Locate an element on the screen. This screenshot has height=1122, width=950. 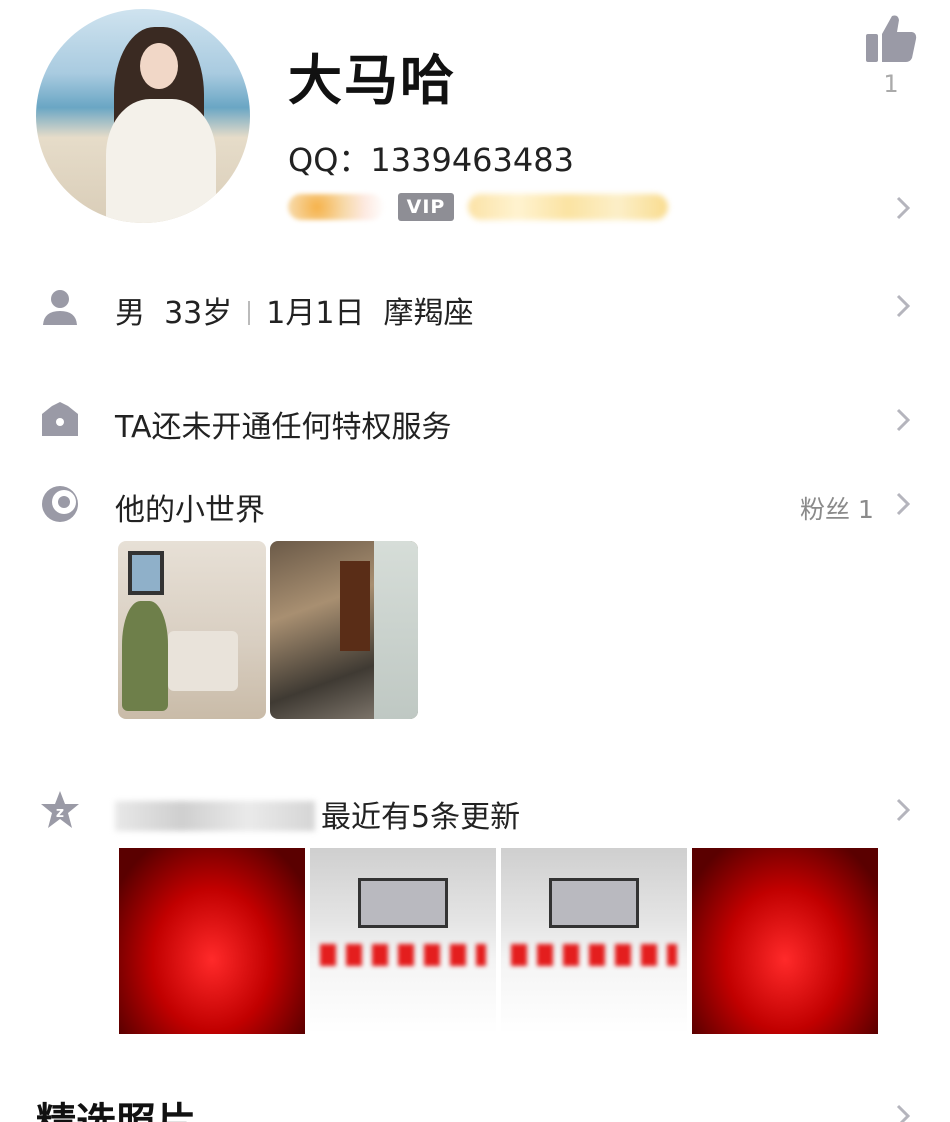
screen-image is located at coordinates (396, 630).